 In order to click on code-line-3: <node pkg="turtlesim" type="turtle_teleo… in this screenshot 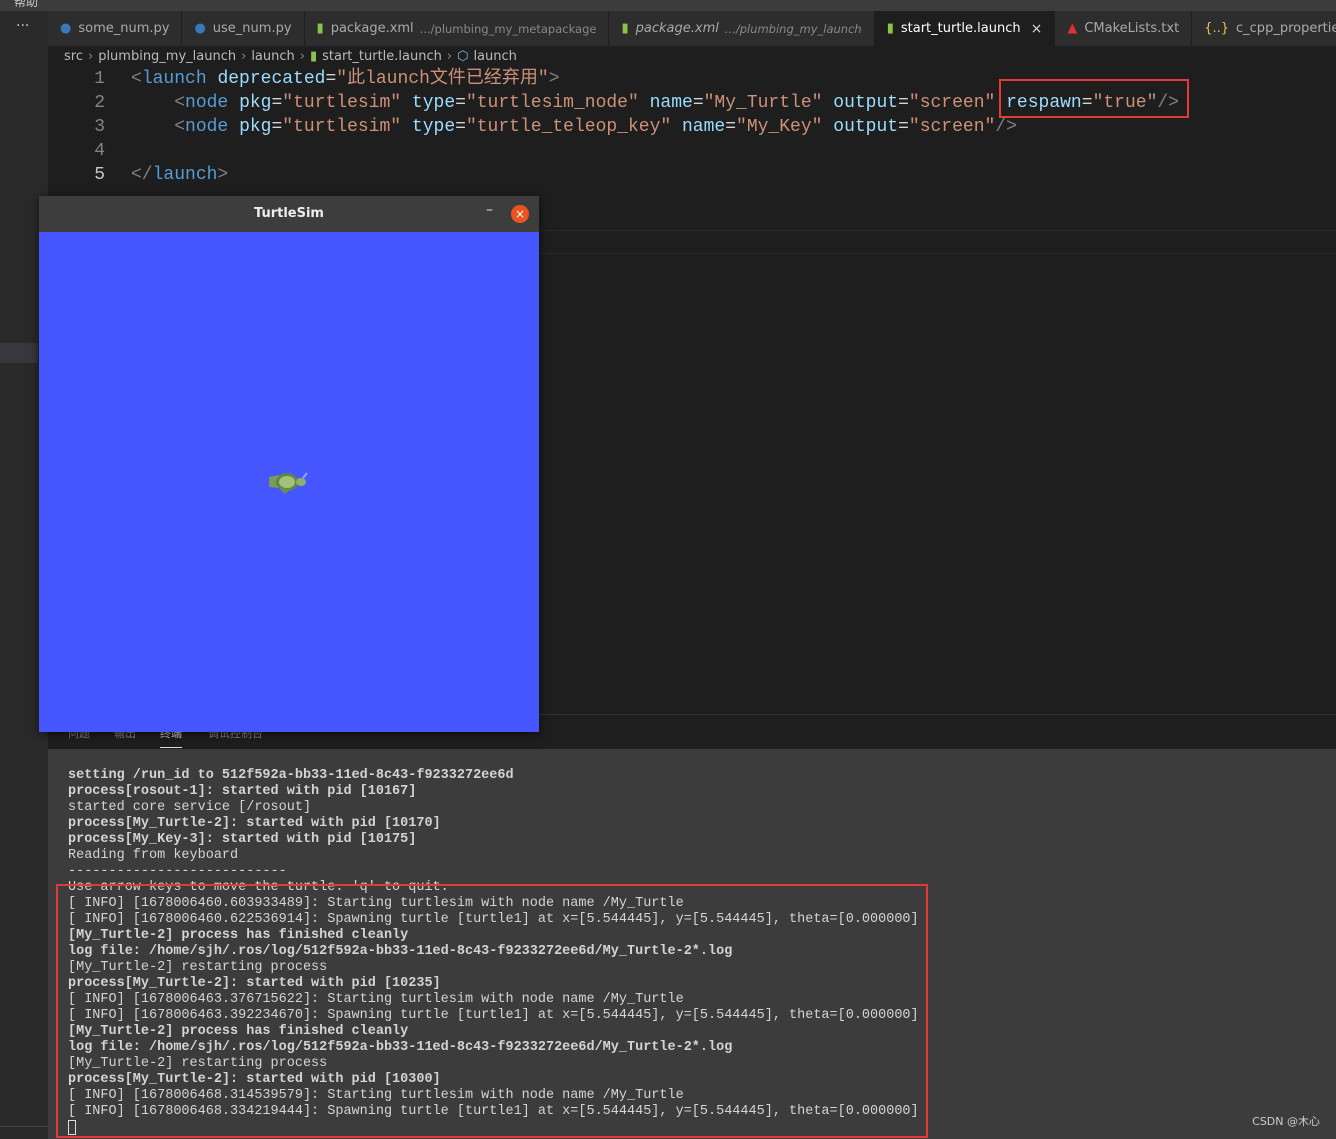, I will do `click(595, 127)`.